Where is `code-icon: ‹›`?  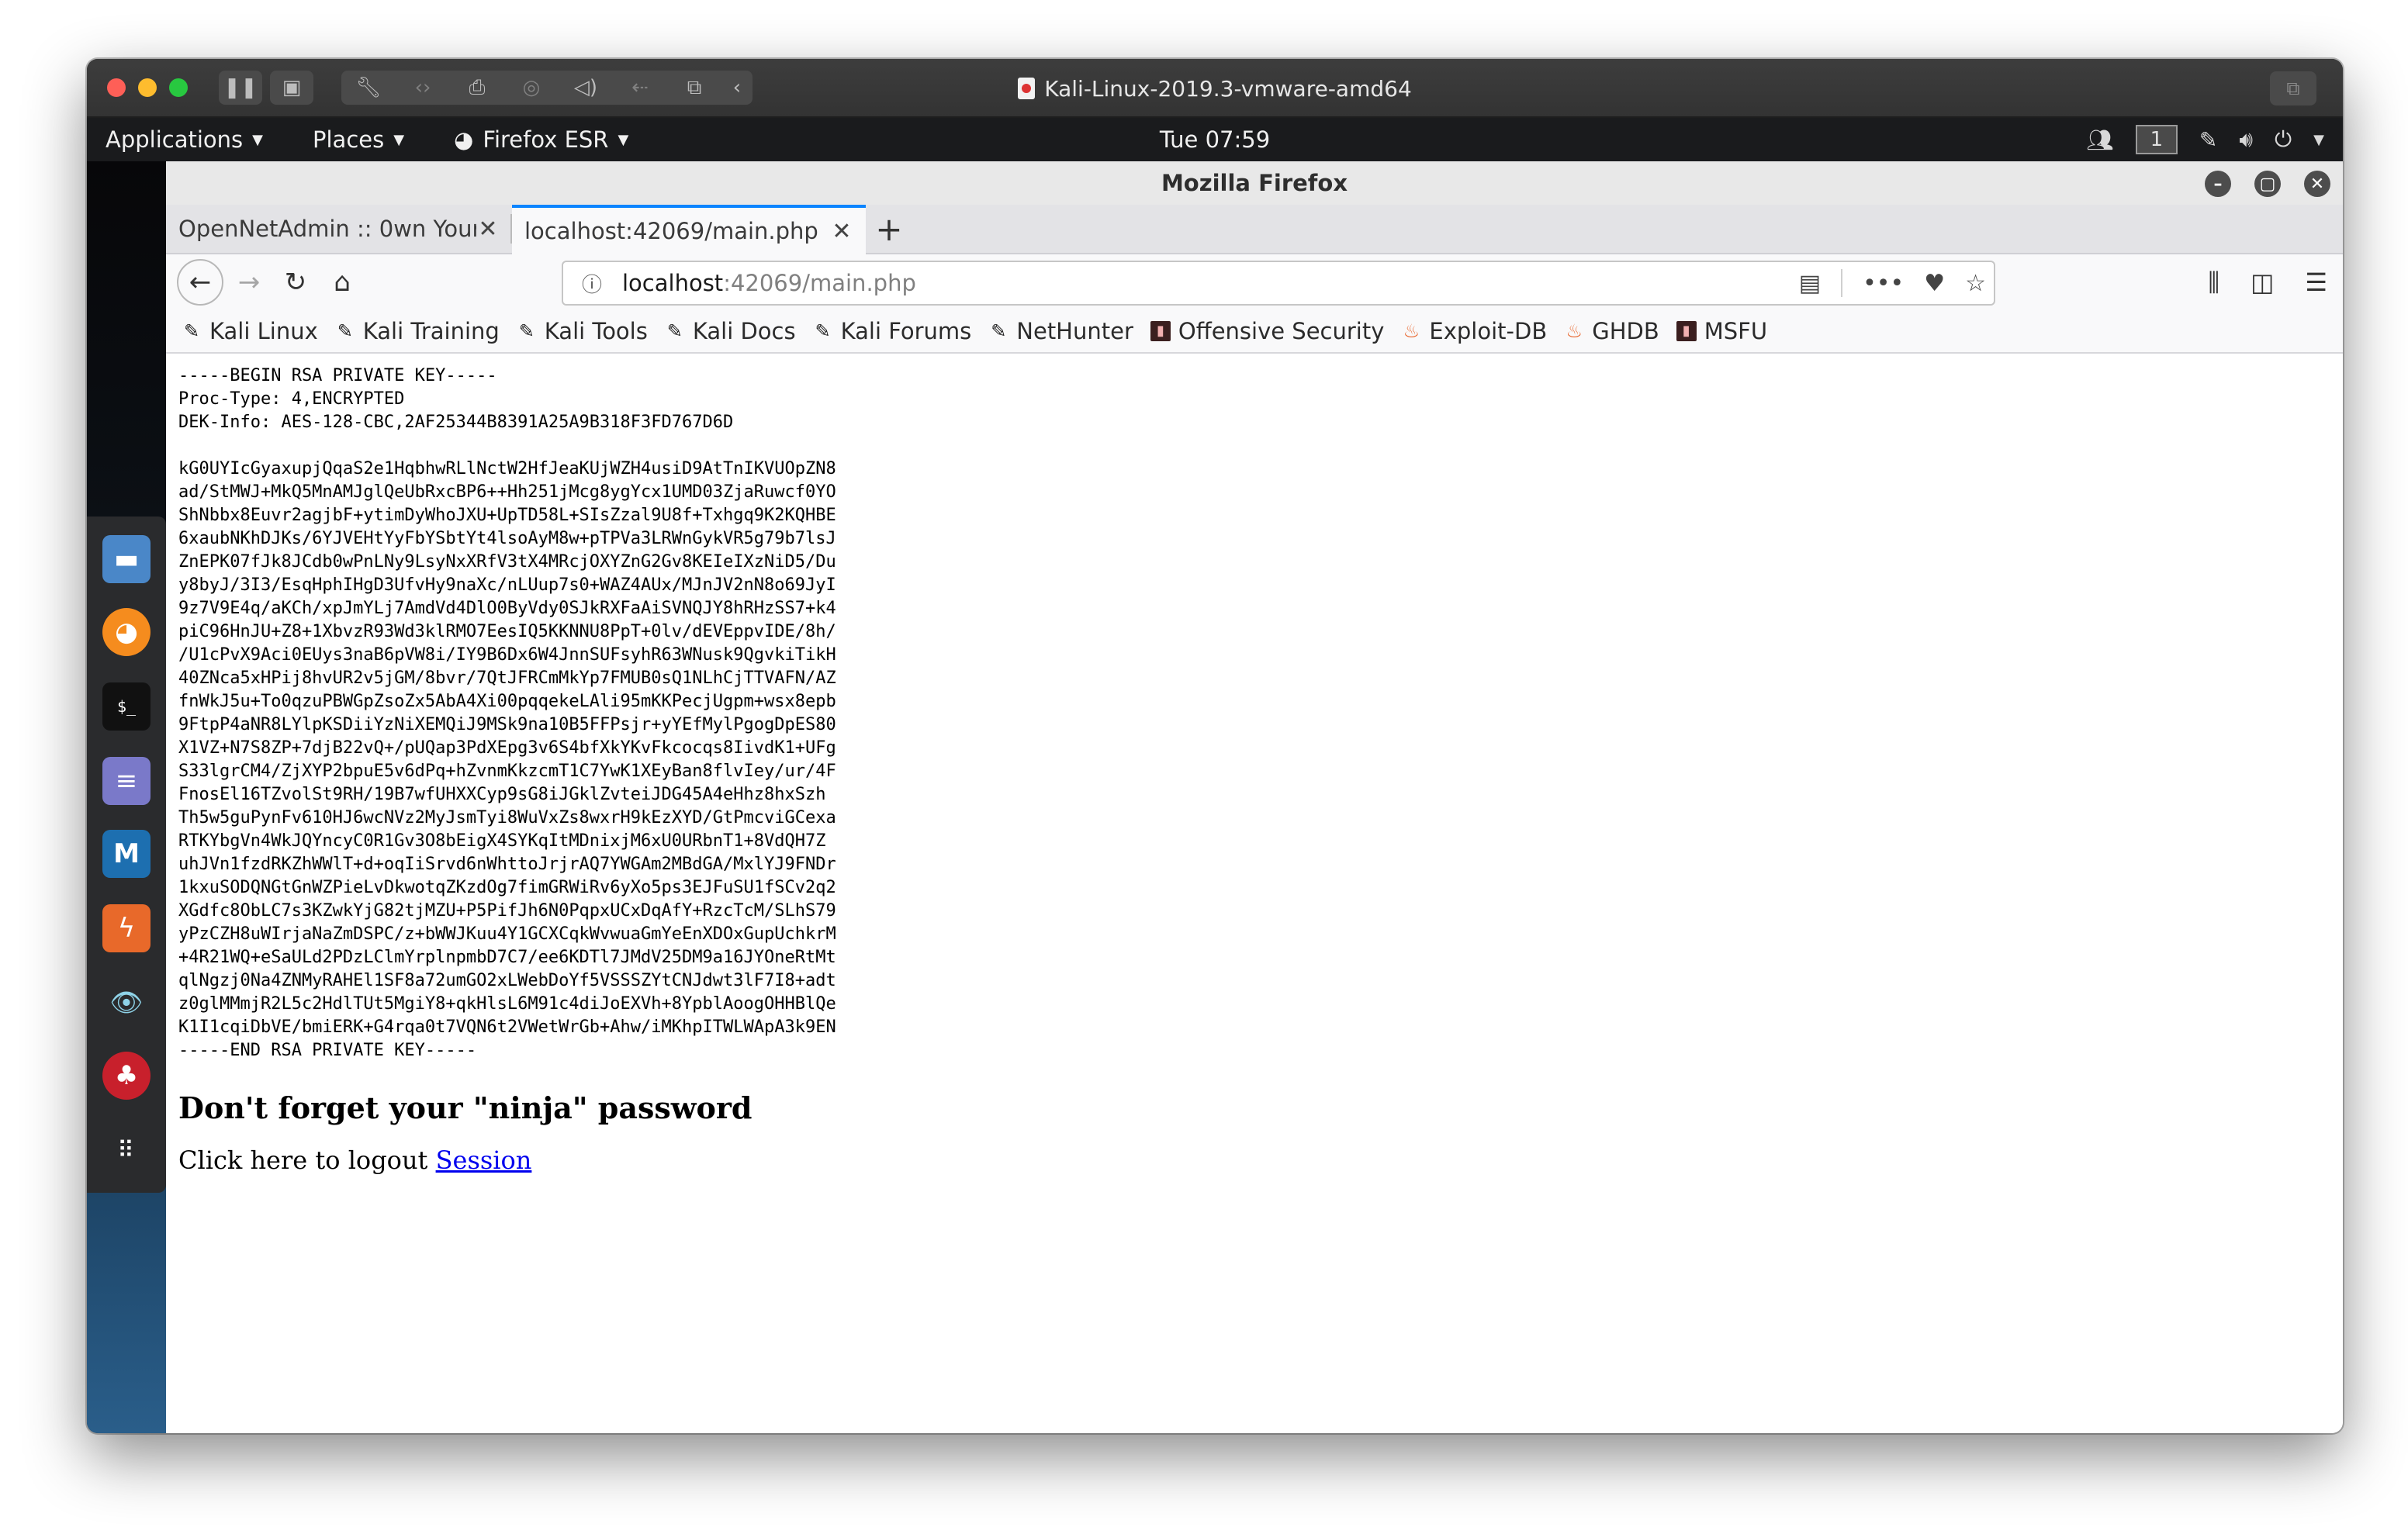
code-icon: ‹› is located at coordinates (423, 87).